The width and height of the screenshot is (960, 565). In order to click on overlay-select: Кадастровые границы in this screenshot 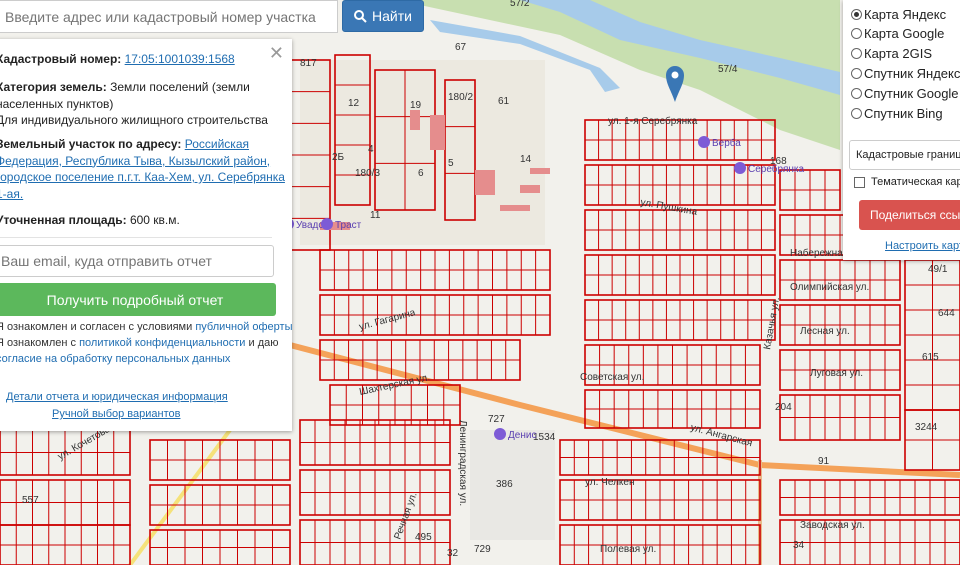, I will do `click(904, 155)`.